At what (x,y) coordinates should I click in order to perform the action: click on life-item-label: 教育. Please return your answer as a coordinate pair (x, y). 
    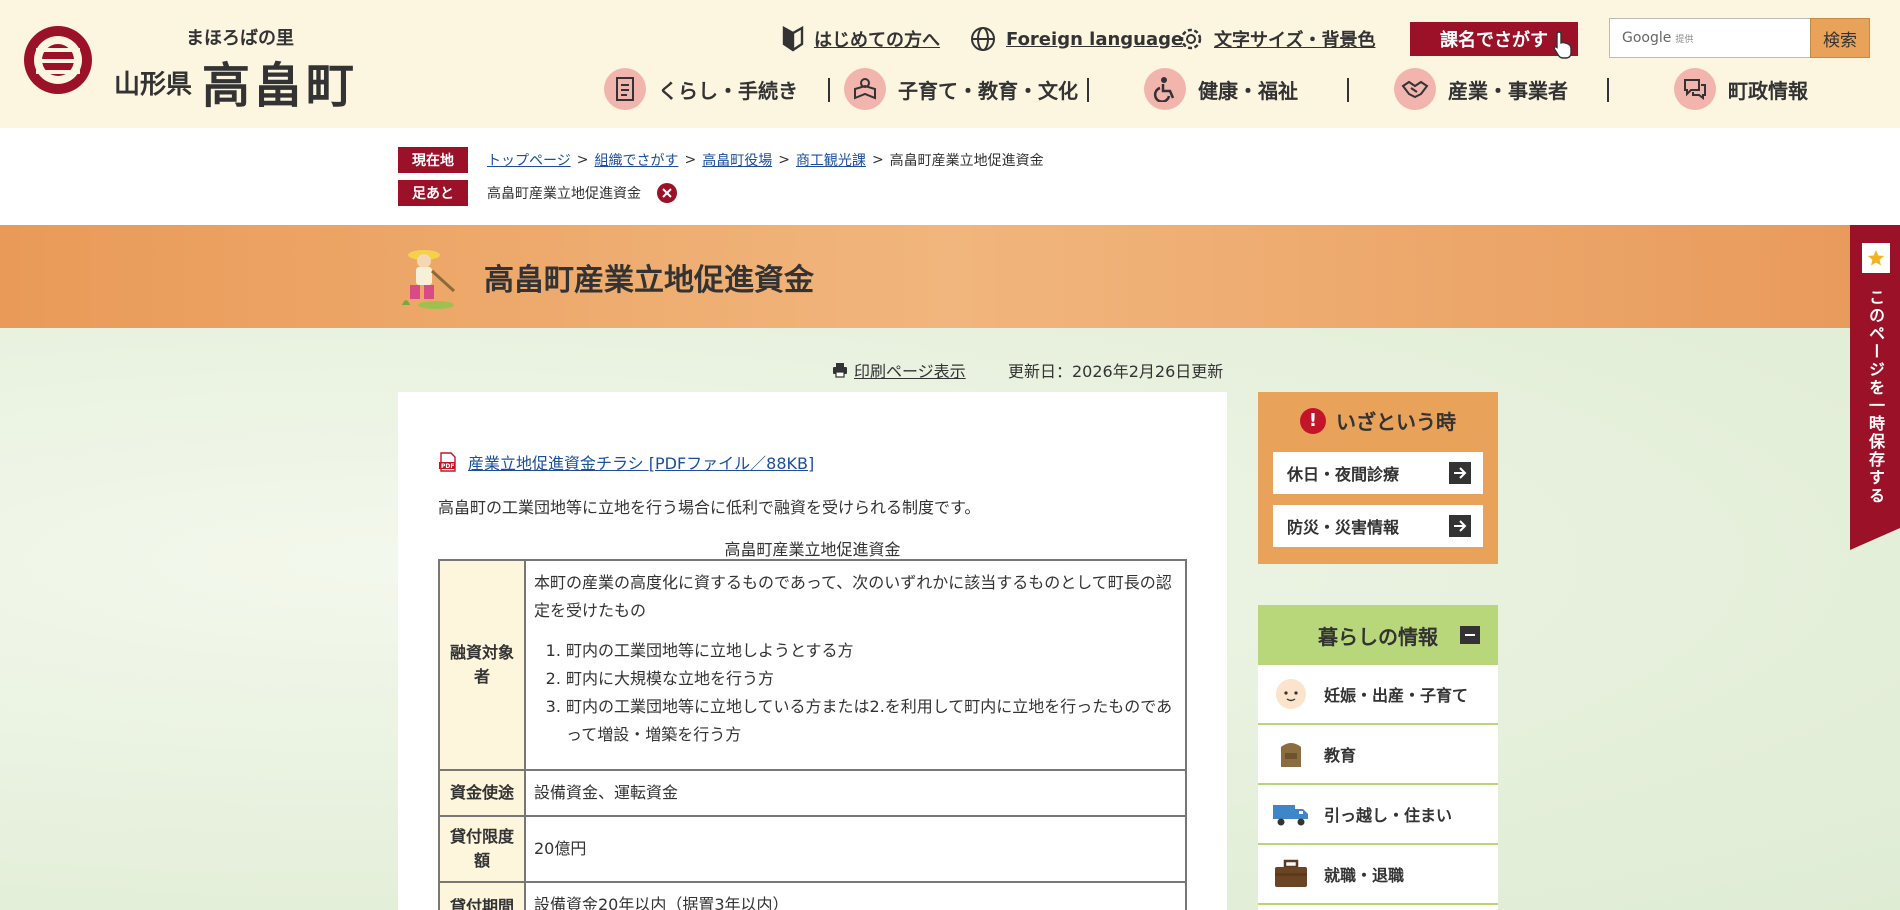
    Looking at the image, I should click on (1340, 755).